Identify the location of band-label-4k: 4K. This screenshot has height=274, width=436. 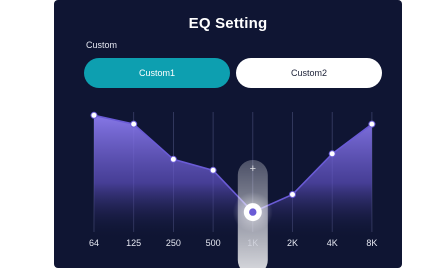
(332, 243).